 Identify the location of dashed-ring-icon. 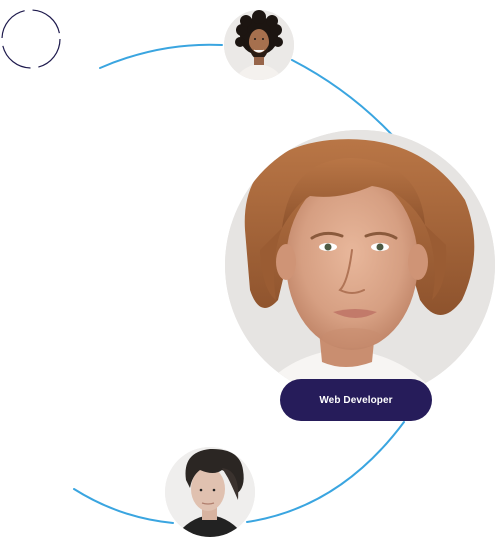
(31, 39).